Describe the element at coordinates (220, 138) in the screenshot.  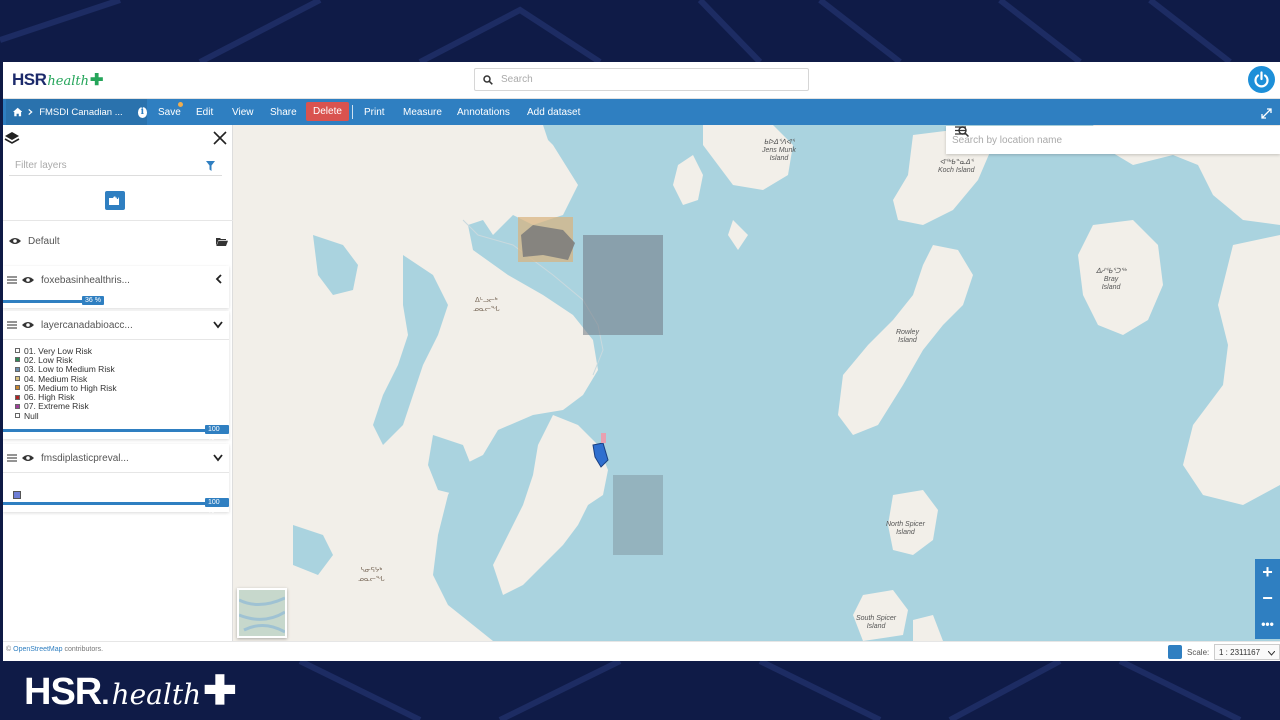
I see `close-icon` at that location.